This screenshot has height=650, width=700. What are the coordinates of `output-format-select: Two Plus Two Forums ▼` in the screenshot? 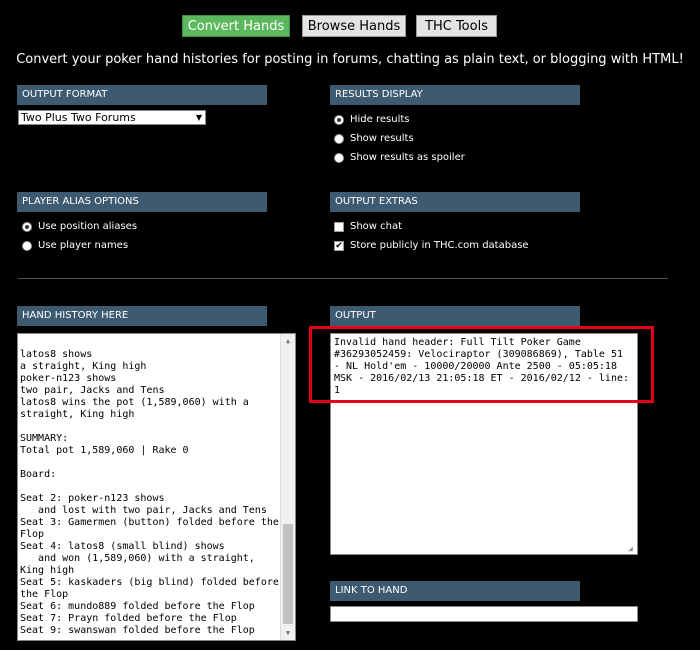 It's located at (112, 117).